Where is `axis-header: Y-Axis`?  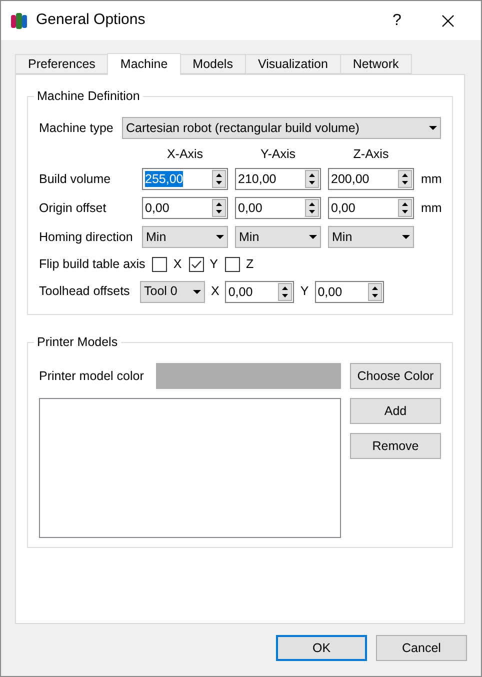
axis-header: Y-Axis is located at coordinates (278, 153).